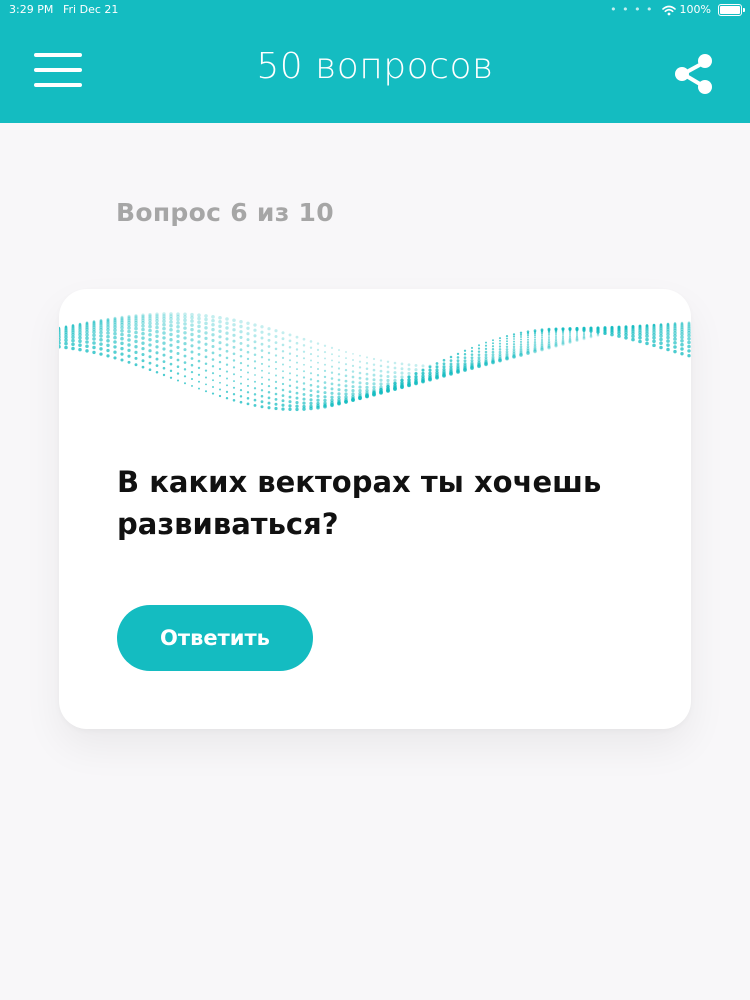 Image resolution: width=750 pixels, height=1000 pixels. What do you see at coordinates (375, 362) in the screenshot?
I see `wave-decoration` at bounding box center [375, 362].